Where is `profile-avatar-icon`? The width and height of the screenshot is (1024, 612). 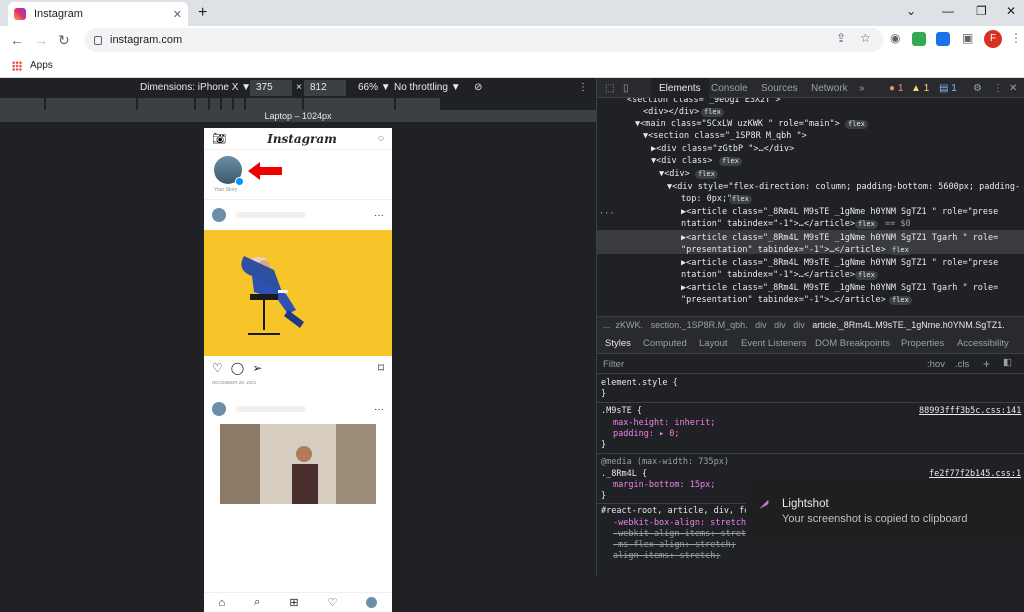 profile-avatar-icon is located at coordinates (372, 602).